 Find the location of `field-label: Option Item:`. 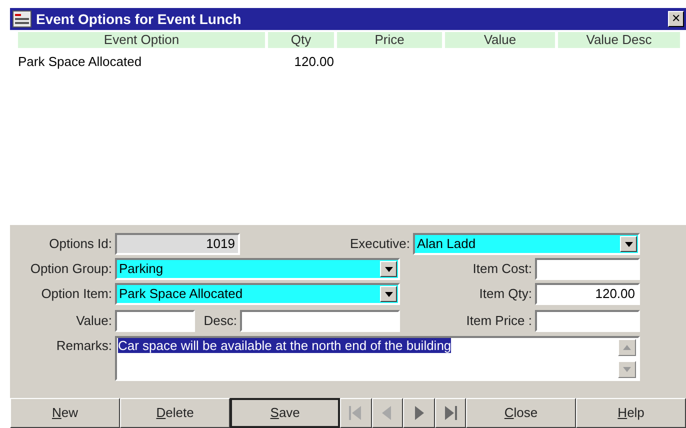

field-label: Option Item: is located at coordinates (76, 294).